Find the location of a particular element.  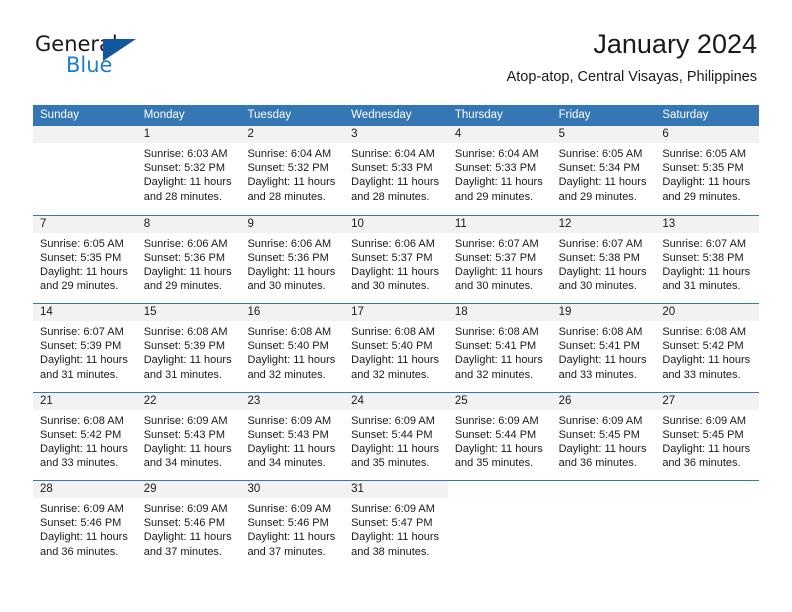

sunset-text: Sunset: 5:39 PM is located at coordinates (184, 346).